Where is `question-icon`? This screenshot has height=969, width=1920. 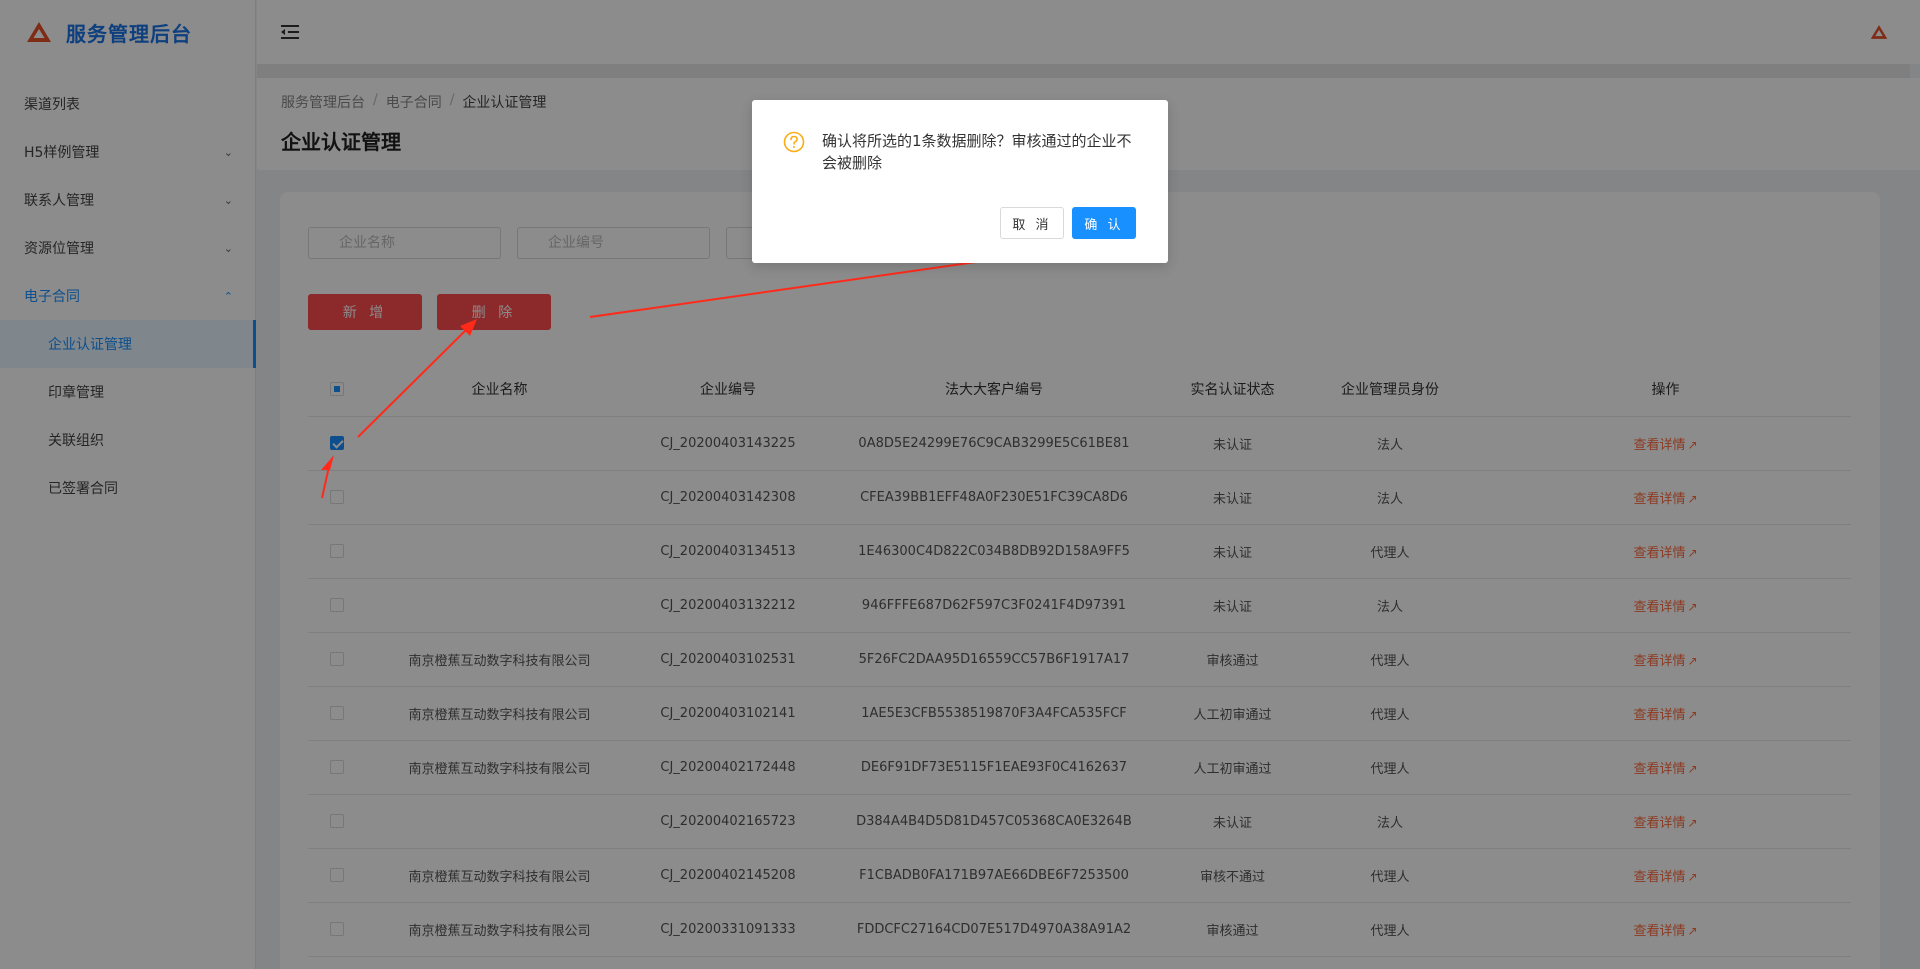
question-icon is located at coordinates (794, 142).